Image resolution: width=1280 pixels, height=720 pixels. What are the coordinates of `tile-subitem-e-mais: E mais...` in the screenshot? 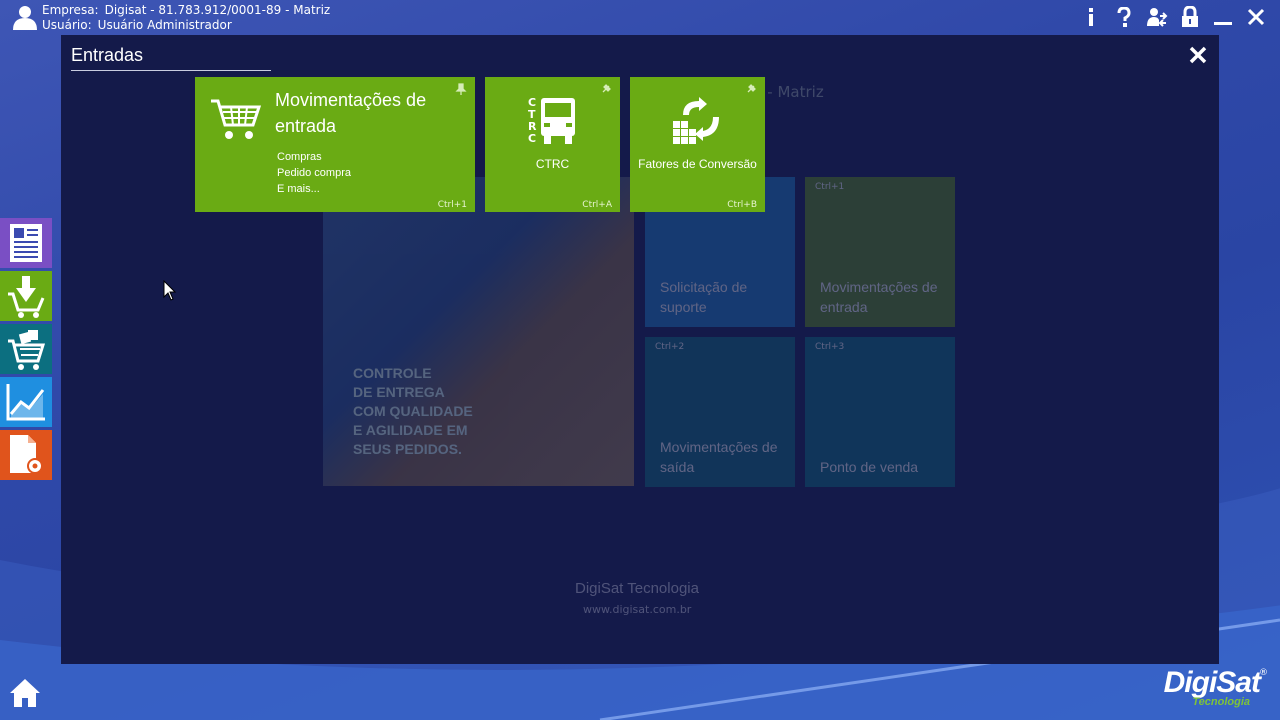 It's located at (298, 189).